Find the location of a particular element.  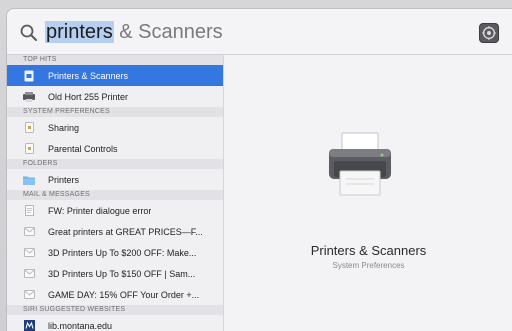

system-preferences-icon is located at coordinates (489, 33).